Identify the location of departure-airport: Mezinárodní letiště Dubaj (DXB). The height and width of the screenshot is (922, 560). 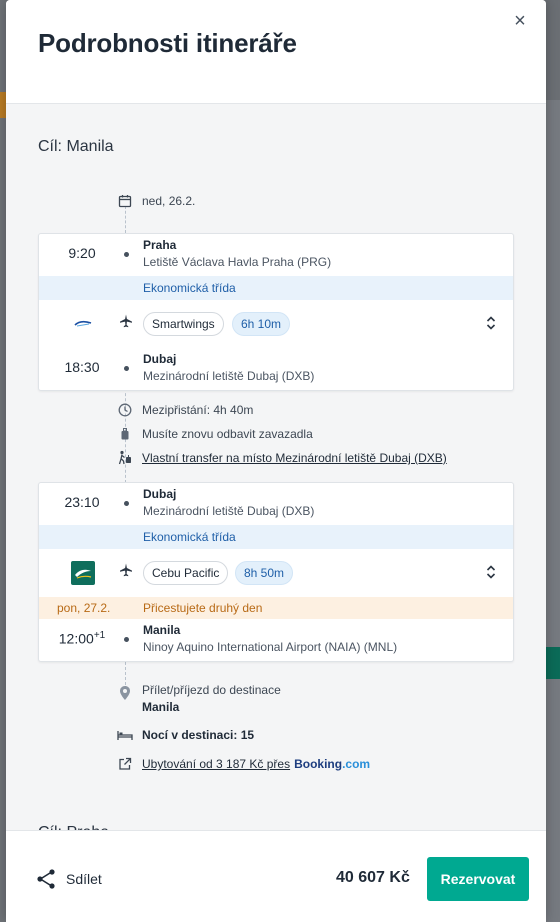
(229, 511).